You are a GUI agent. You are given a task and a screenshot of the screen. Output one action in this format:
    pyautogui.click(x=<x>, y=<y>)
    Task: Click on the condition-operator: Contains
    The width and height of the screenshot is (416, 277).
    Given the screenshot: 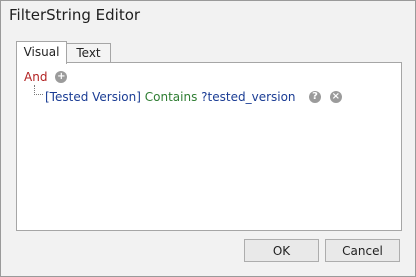 What is the action you would take?
    pyautogui.click(x=171, y=97)
    